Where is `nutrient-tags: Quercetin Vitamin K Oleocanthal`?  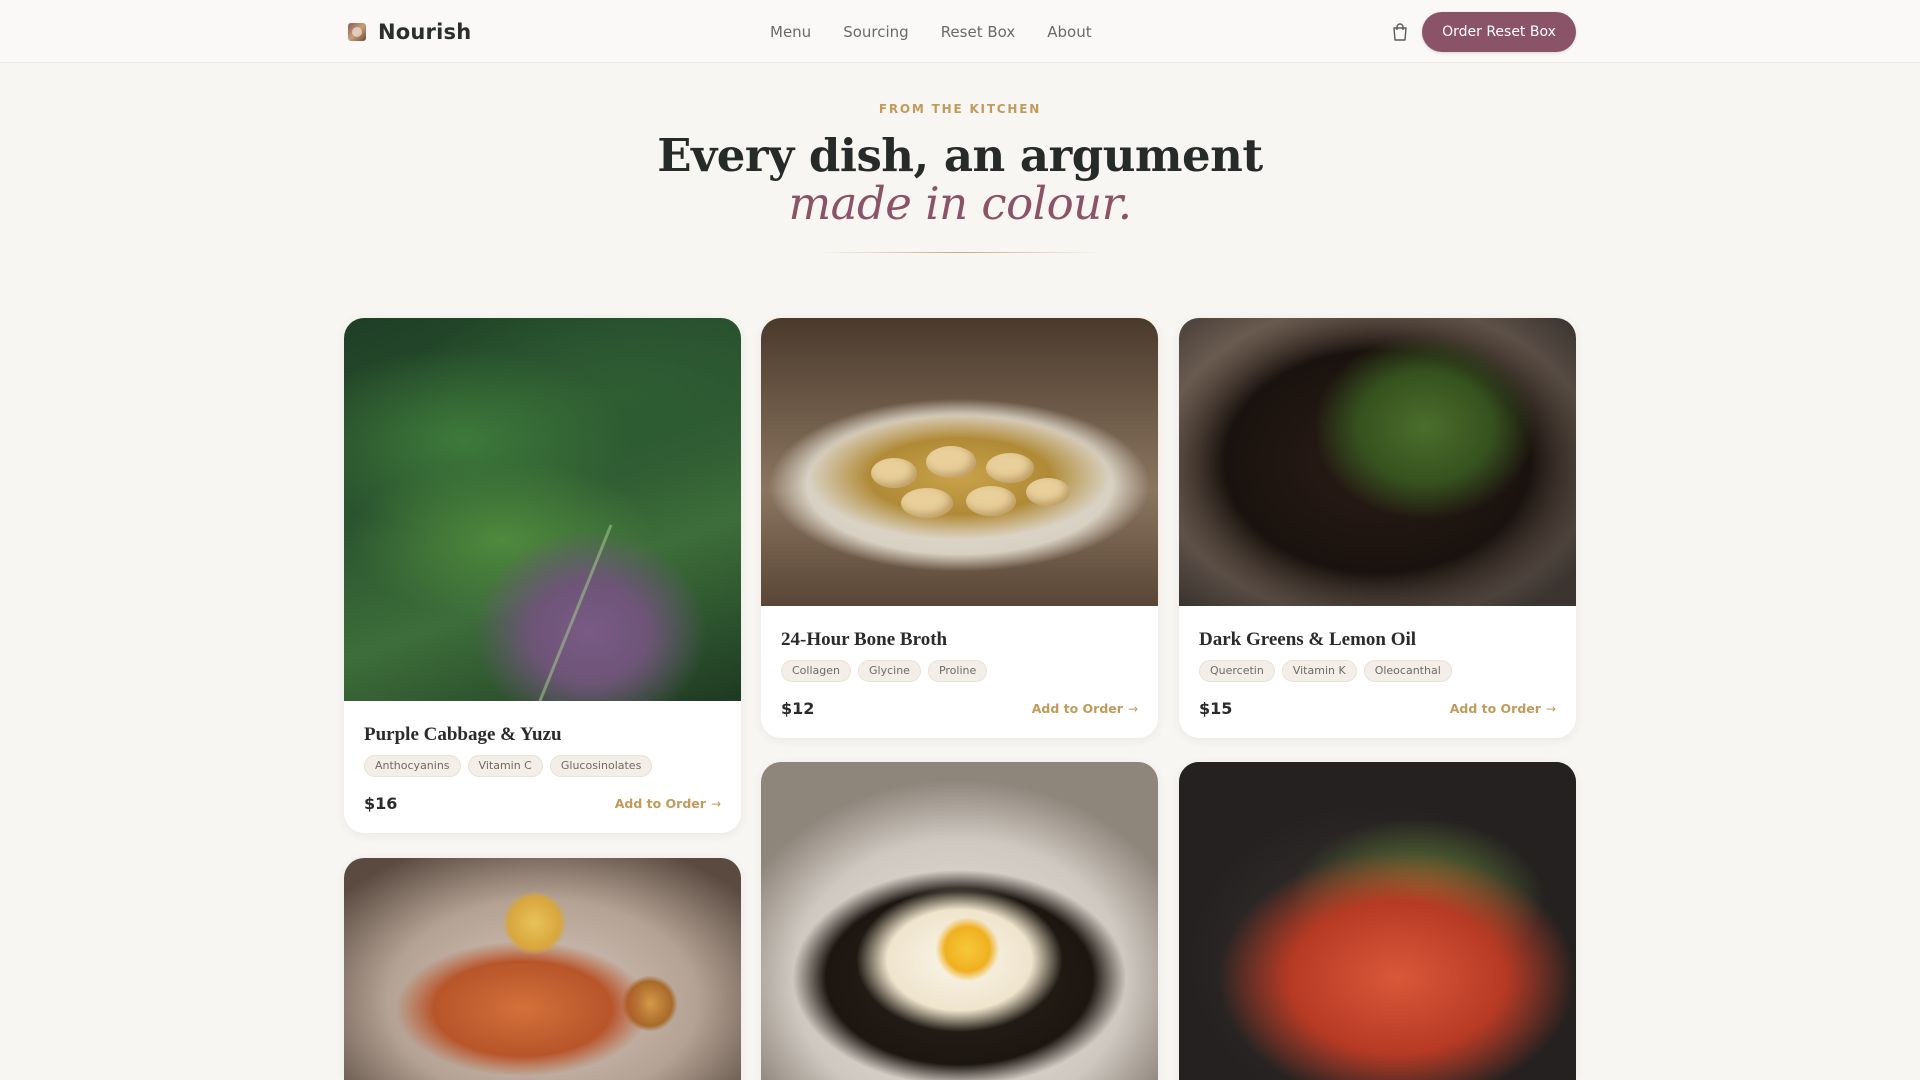 nutrient-tags: Quercetin Vitamin K Oleocanthal is located at coordinates (1377, 671).